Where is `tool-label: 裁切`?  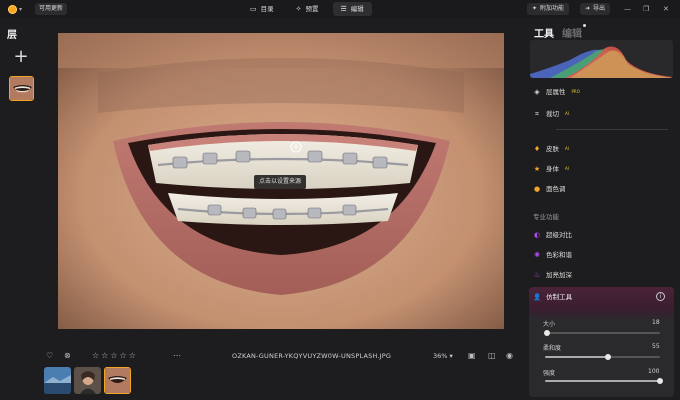 tool-label: 裁切 is located at coordinates (552, 114).